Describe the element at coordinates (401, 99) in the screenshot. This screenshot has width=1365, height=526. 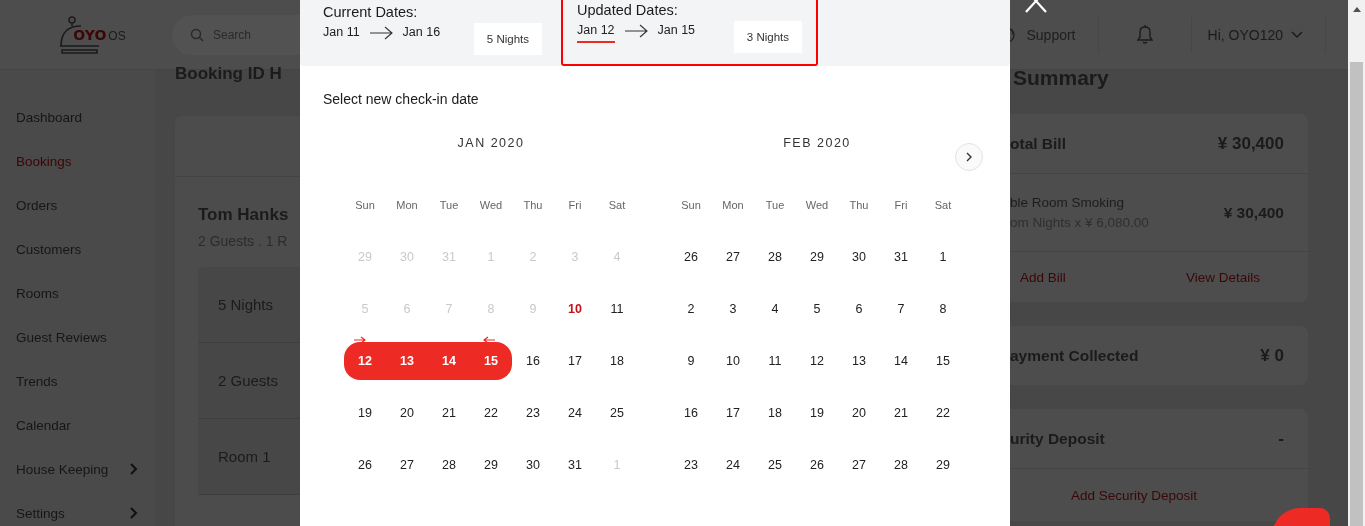
I see `instruction-text: Select new check-in date` at that location.